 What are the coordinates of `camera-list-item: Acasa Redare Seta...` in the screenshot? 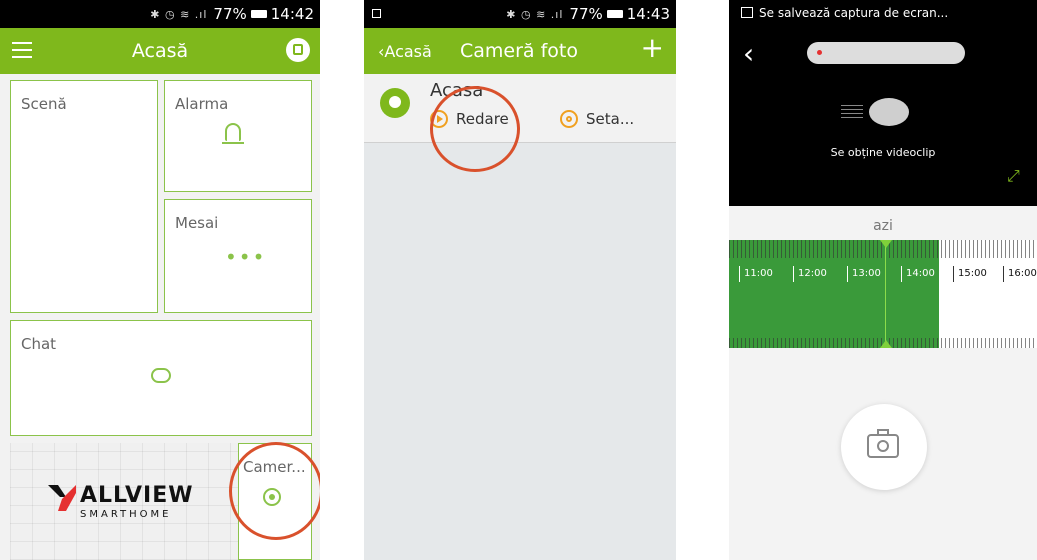 It's located at (520, 108).